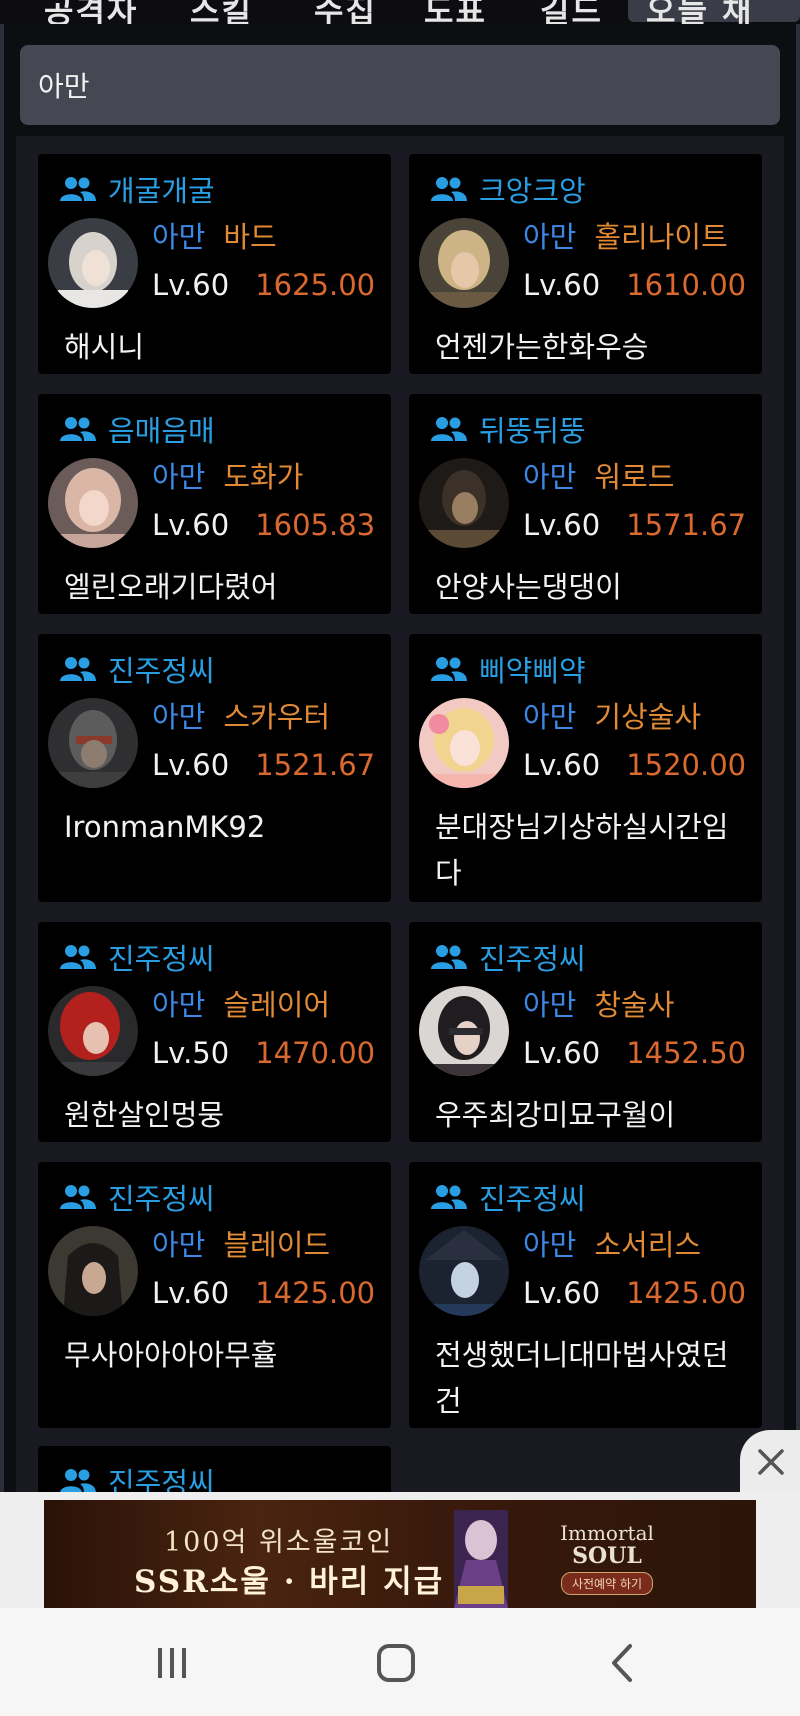 Image resolution: width=800 pixels, height=1716 pixels. I want to click on tab-2: 수집, so click(345, 12).